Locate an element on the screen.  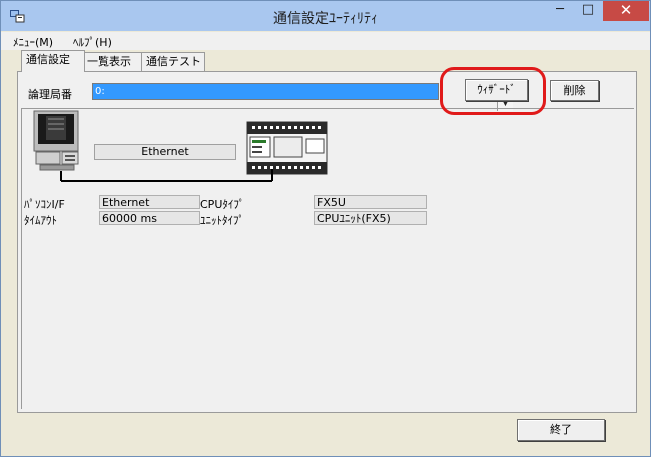
timeout-label: ﾀｲﾑｱｳﾄ is located at coordinates (40, 220).